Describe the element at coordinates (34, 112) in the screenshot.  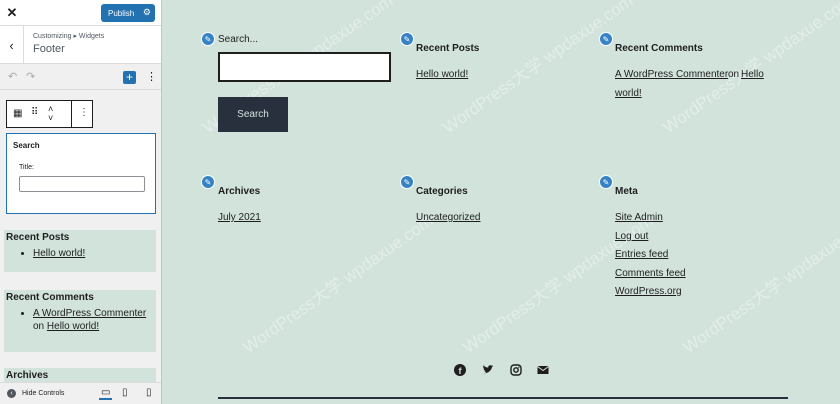
I see `drag-handle-icon: ⠿` at that location.